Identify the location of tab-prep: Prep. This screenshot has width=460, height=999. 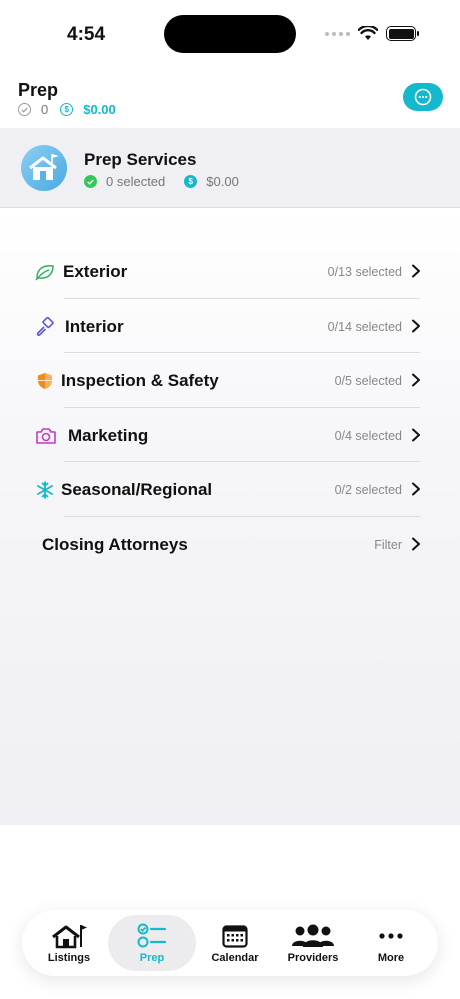
(152, 943).